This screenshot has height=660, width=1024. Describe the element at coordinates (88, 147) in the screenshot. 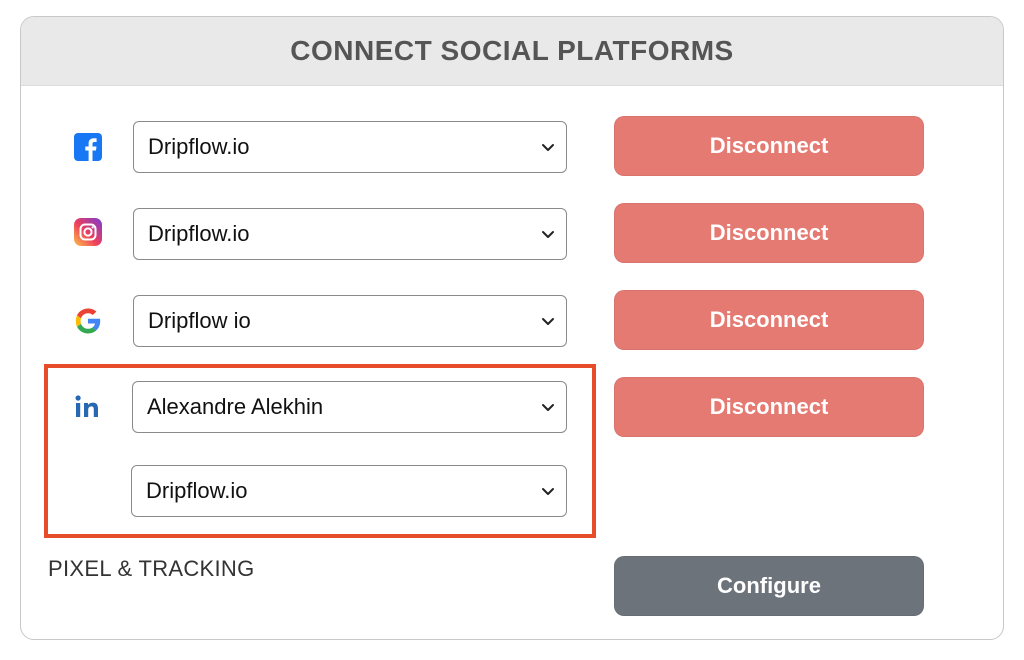

I see `facebook-icon` at that location.